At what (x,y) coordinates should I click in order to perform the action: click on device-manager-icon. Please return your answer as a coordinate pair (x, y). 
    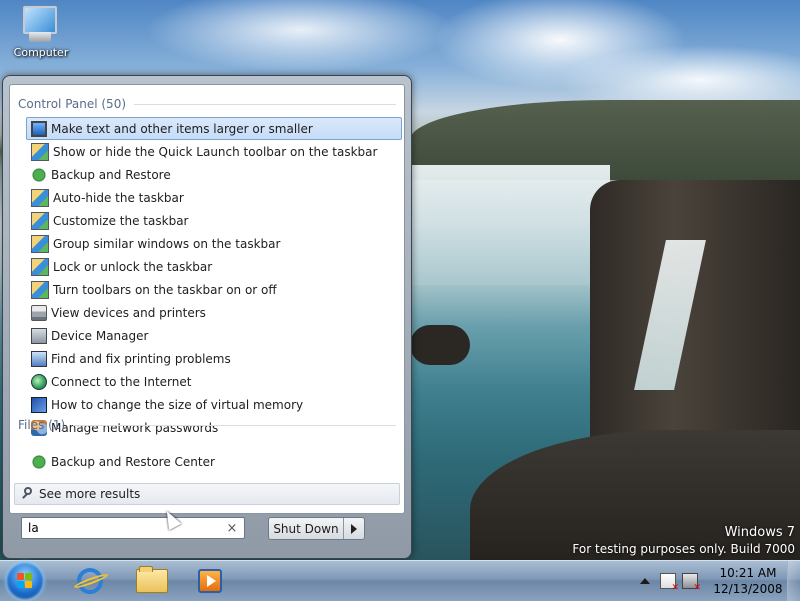
    Looking at the image, I should click on (39, 335).